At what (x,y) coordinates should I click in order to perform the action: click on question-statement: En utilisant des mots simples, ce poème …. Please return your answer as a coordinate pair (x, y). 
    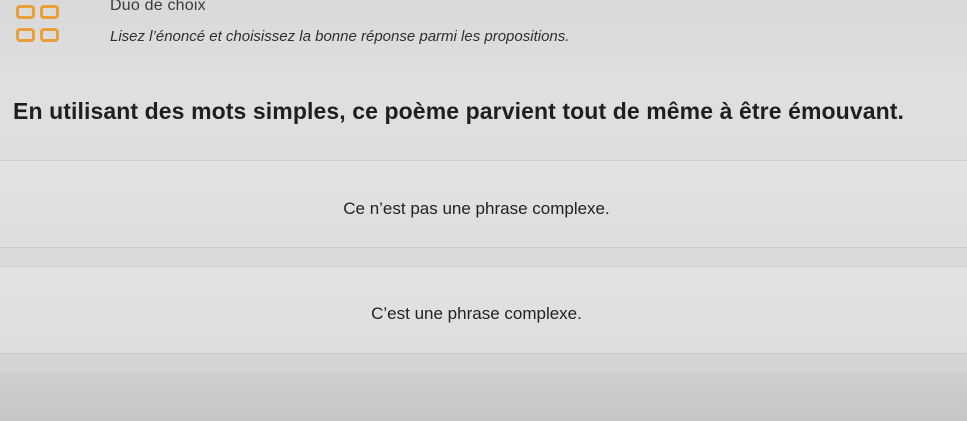
    Looking at the image, I should click on (458, 111).